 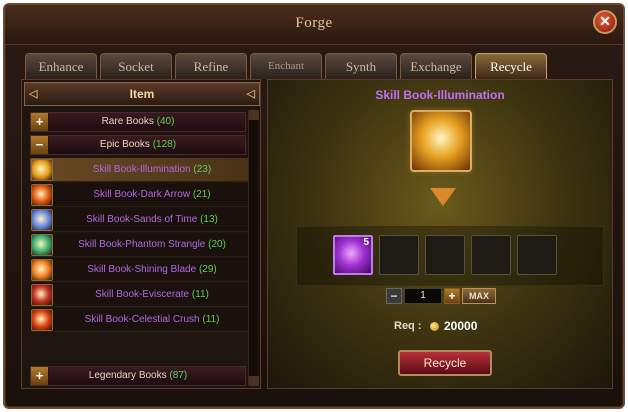 What do you see at coordinates (461, 326) in the screenshot?
I see `requirement-value: 20000` at bounding box center [461, 326].